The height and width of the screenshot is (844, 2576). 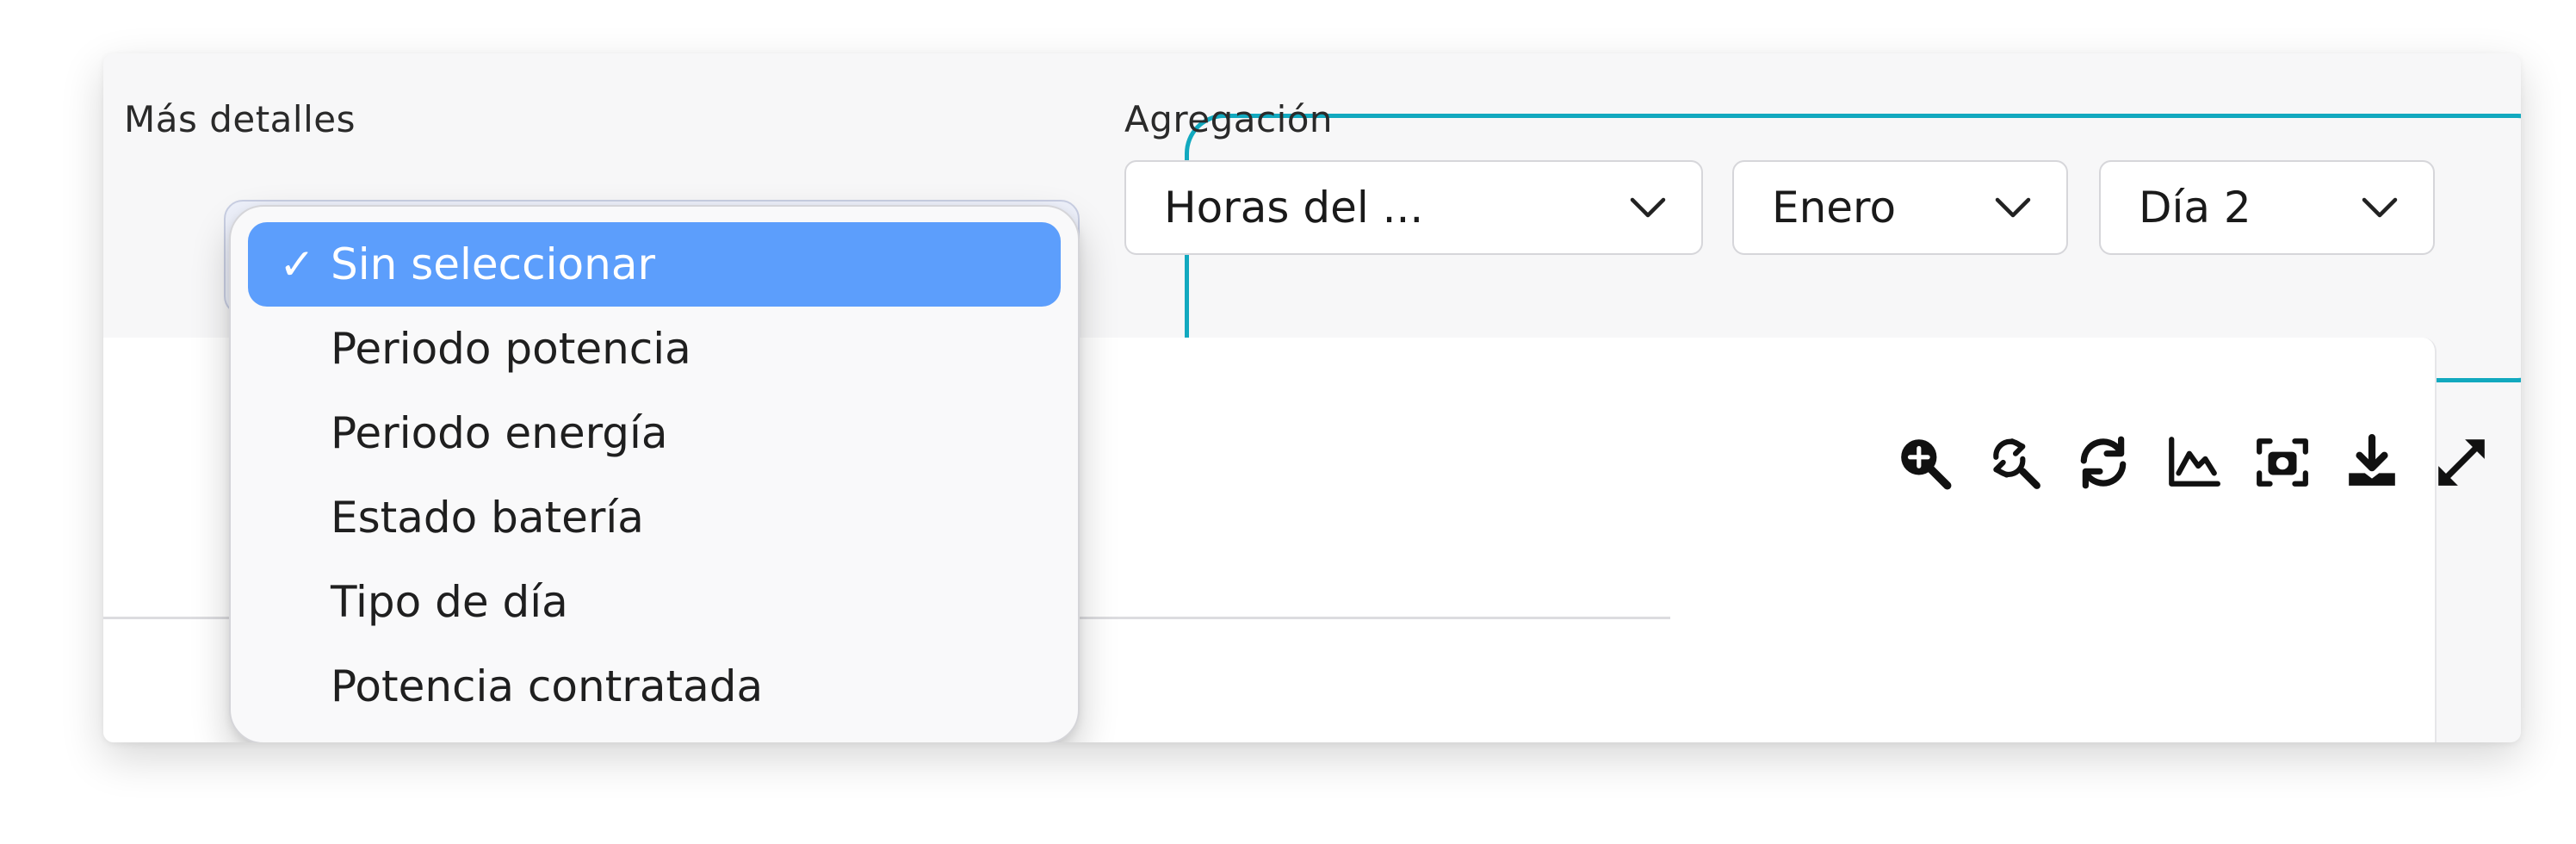 What do you see at coordinates (450, 602) in the screenshot?
I see `option-label: Tipo de día` at bounding box center [450, 602].